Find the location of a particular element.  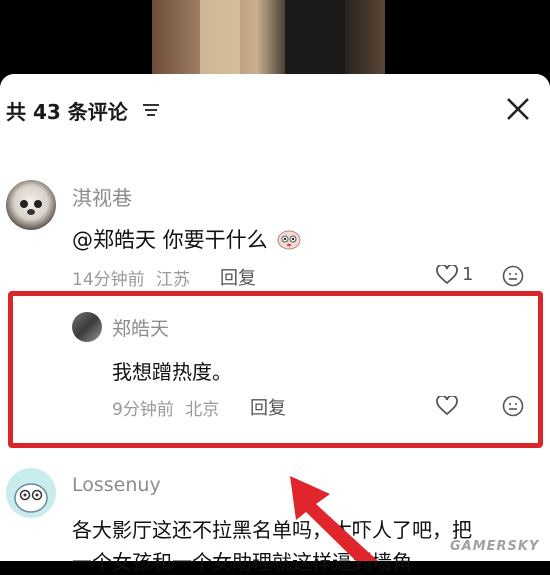

comment-count-title: 共 43 条评论 is located at coordinates (67, 112).